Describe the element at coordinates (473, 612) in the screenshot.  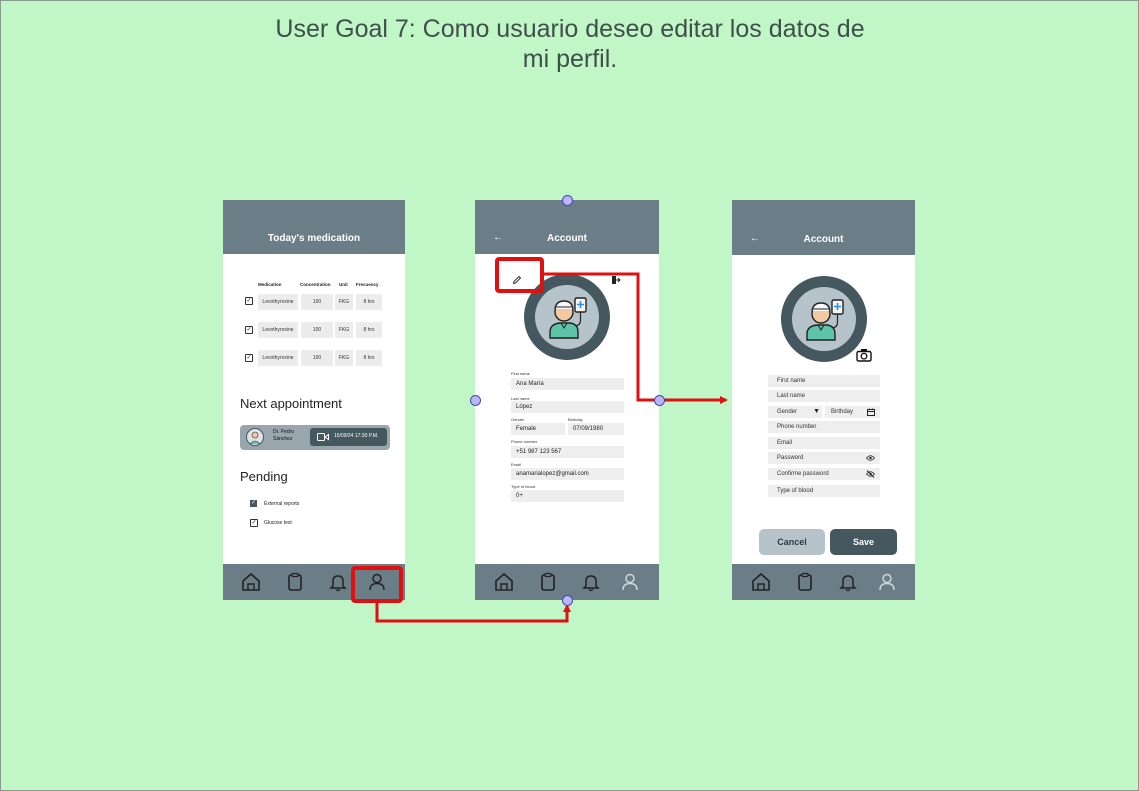
I see `connector-to-account` at that location.